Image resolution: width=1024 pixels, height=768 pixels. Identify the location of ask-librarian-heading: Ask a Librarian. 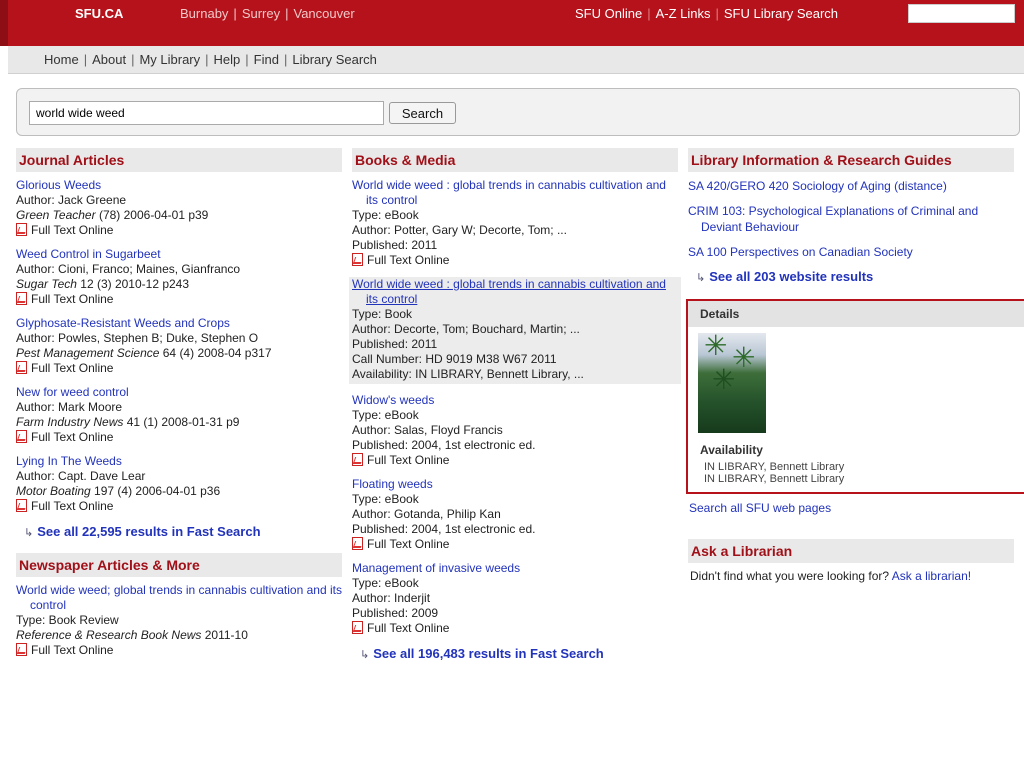
(851, 551).